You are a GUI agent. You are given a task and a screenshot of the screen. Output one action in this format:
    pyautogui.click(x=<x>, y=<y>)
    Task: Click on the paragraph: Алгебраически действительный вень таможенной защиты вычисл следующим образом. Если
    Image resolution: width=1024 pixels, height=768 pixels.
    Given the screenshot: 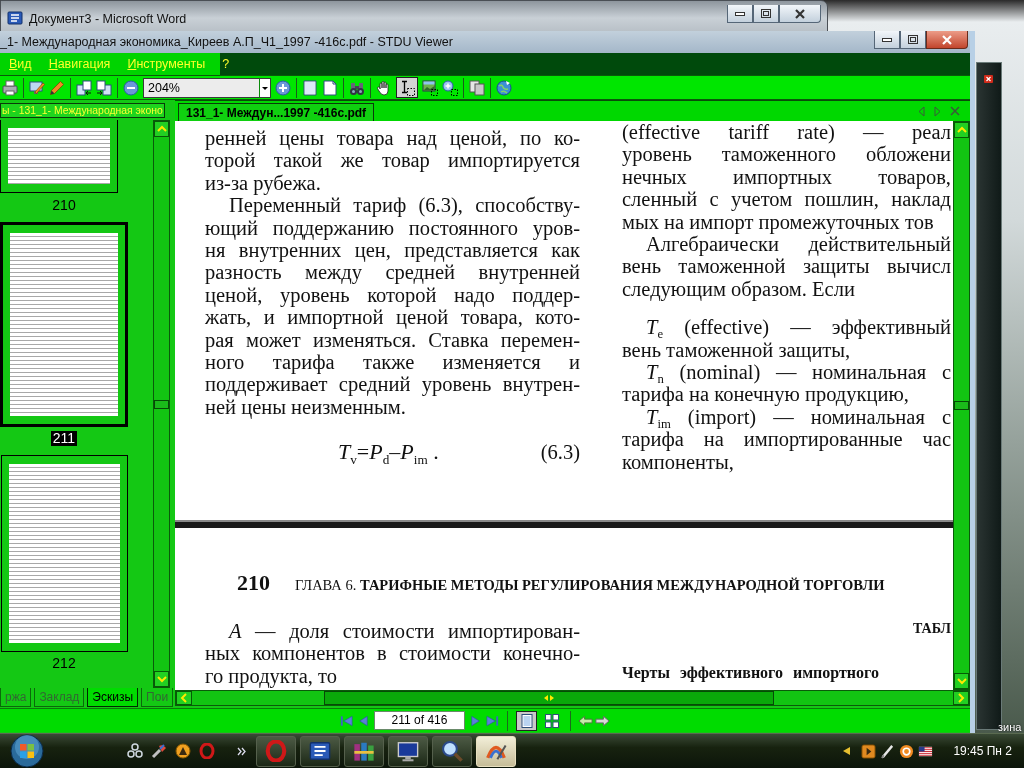 What is the action you would take?
    pyautogui.click(x=786, y=267)
    